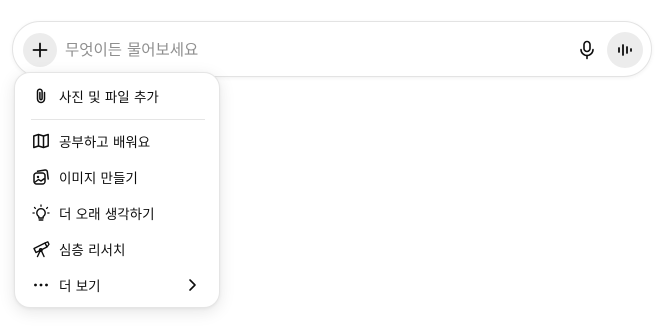 The image size is (671, 327). I want to click on dictate-button, so click(587, 50).